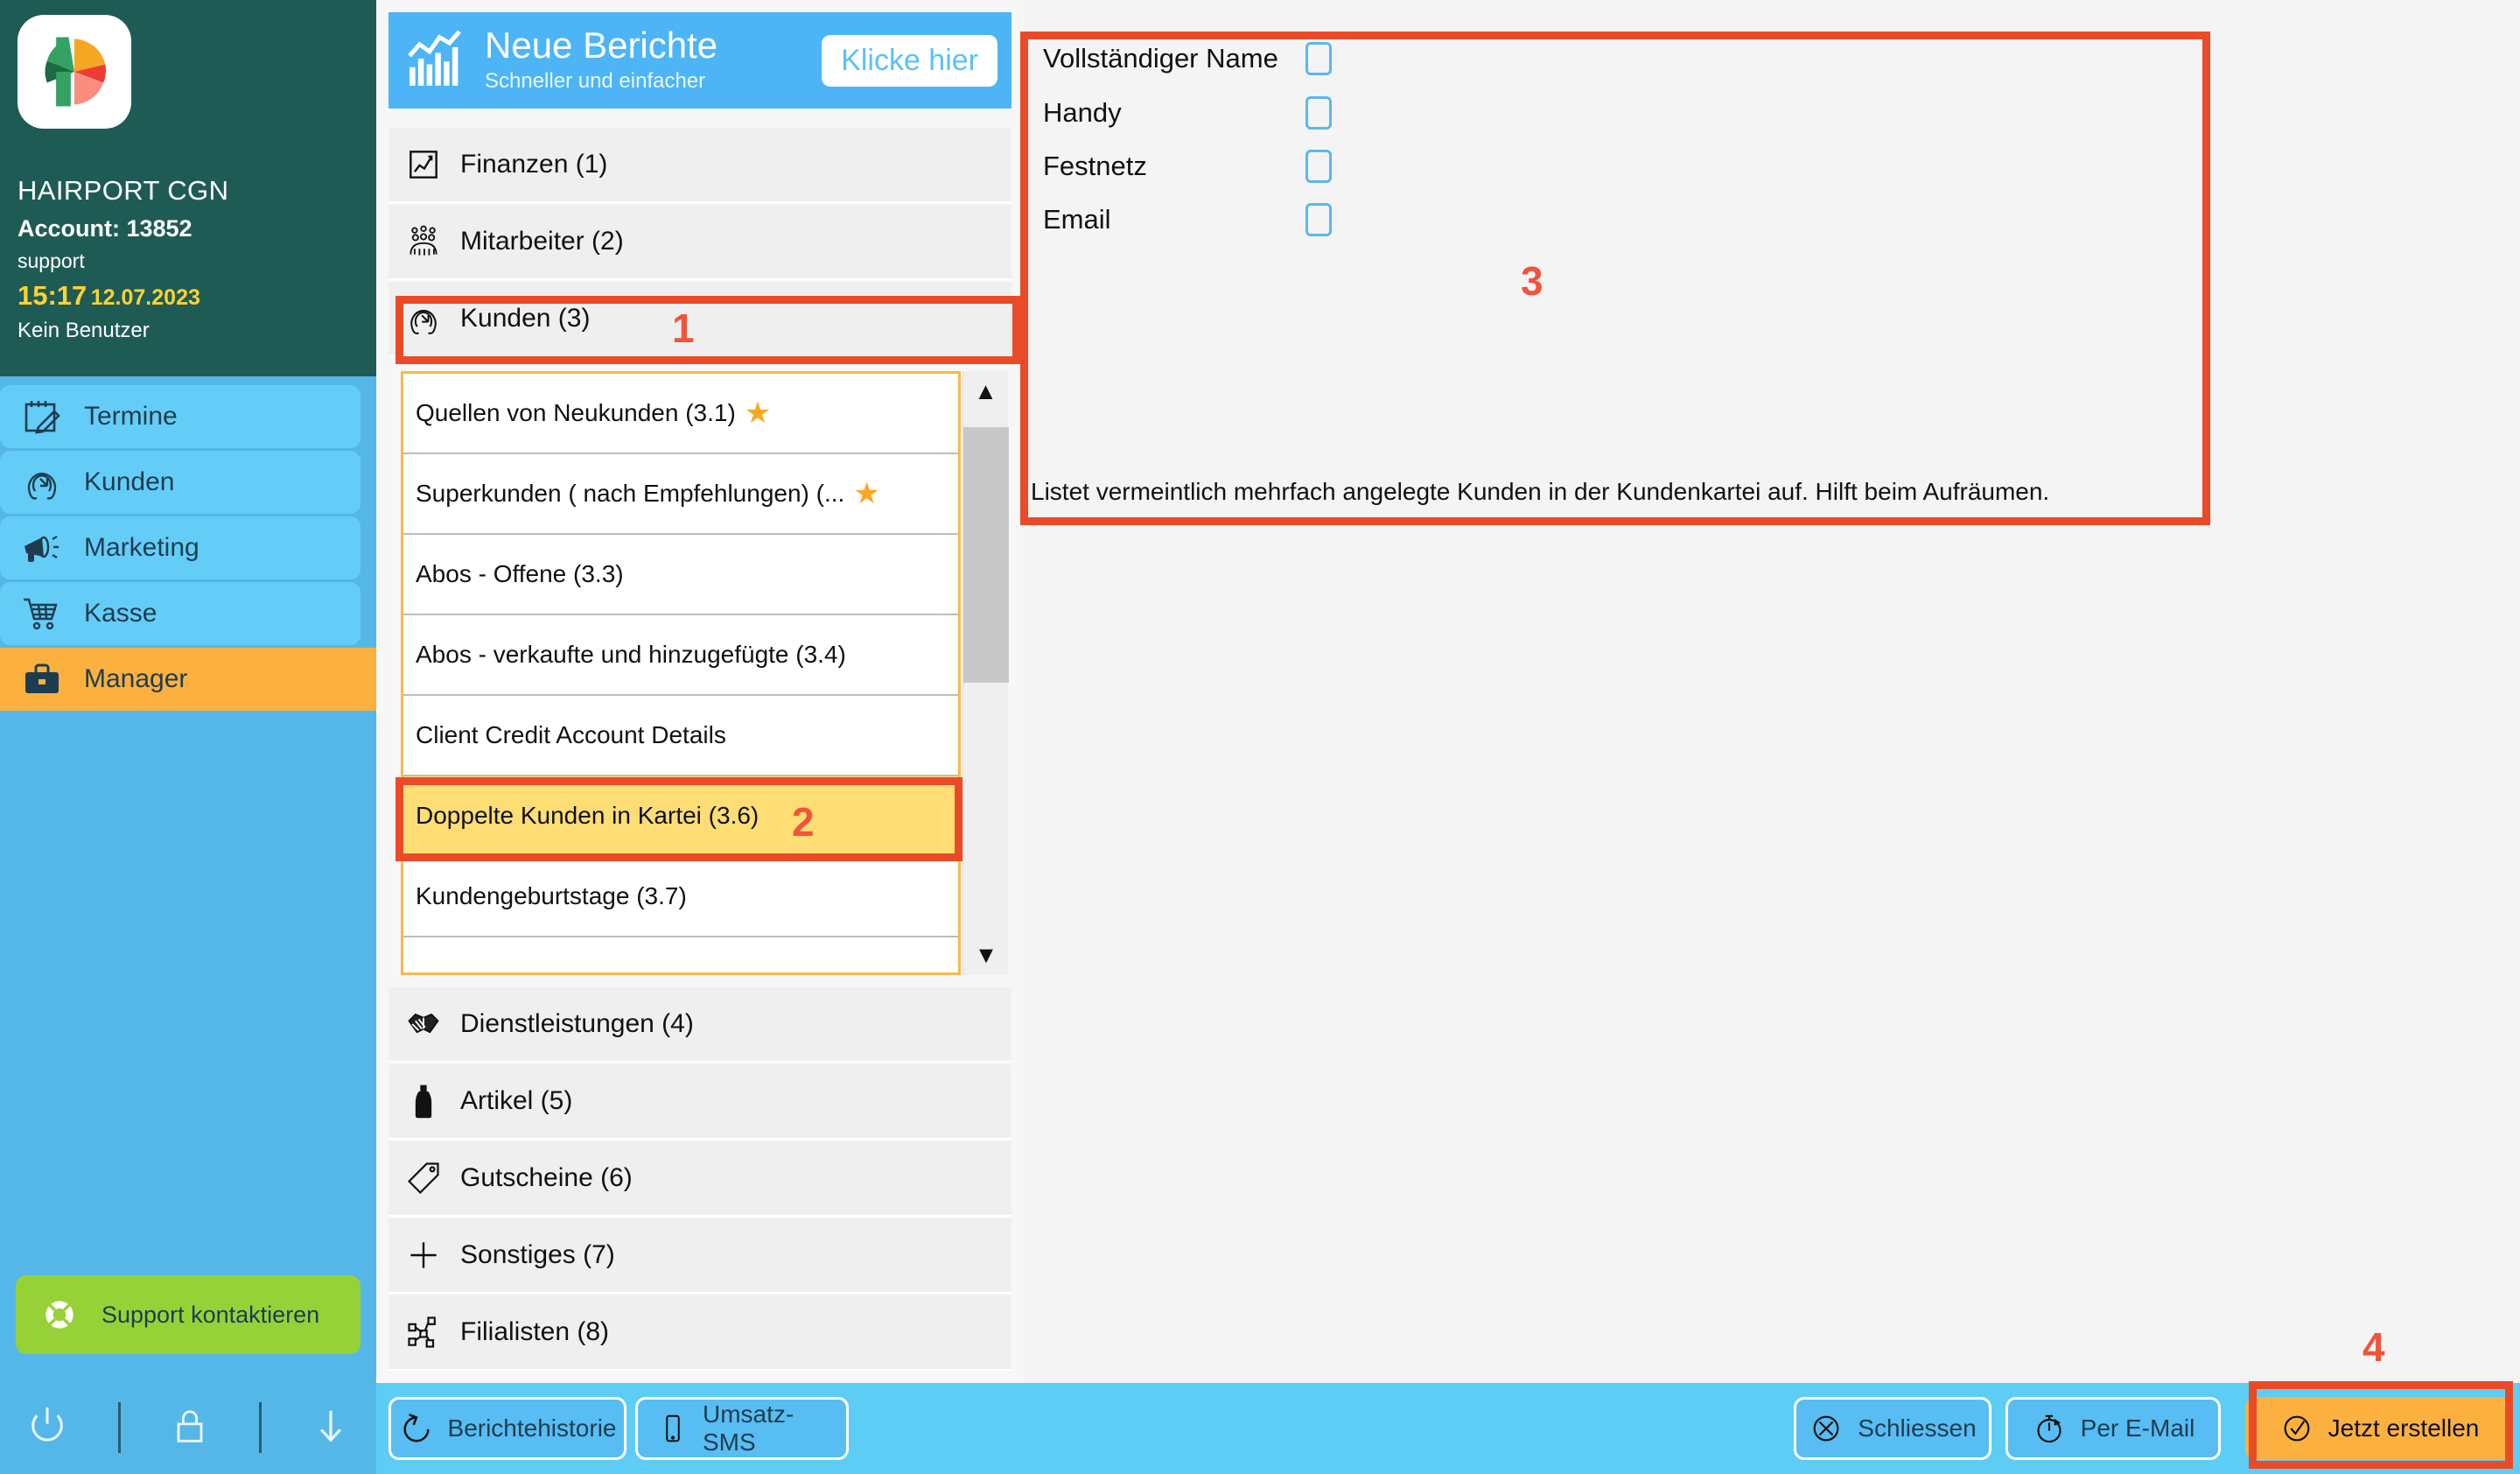  Describe the element at coordinates (59, 1314) in the screenshot. I see `lifebuoy-icon` at that location.